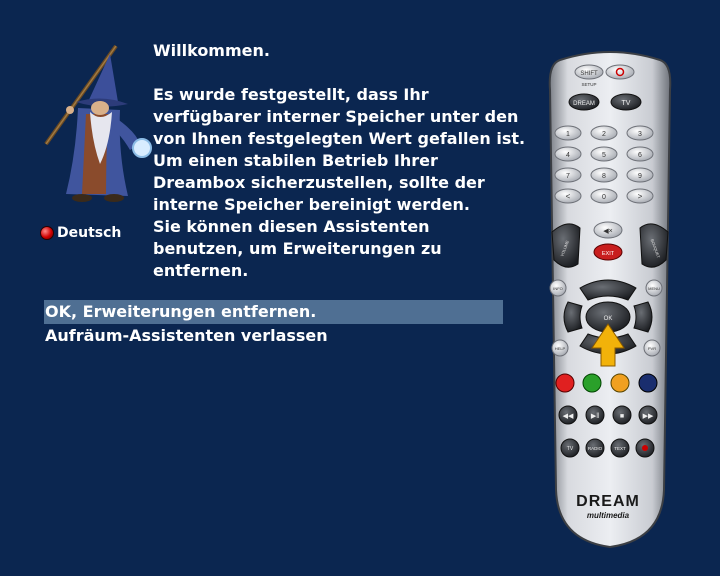 The height and width of the screenshot is (576, 720). I want to click on language-selector: Deutsch, so click(80, 233).